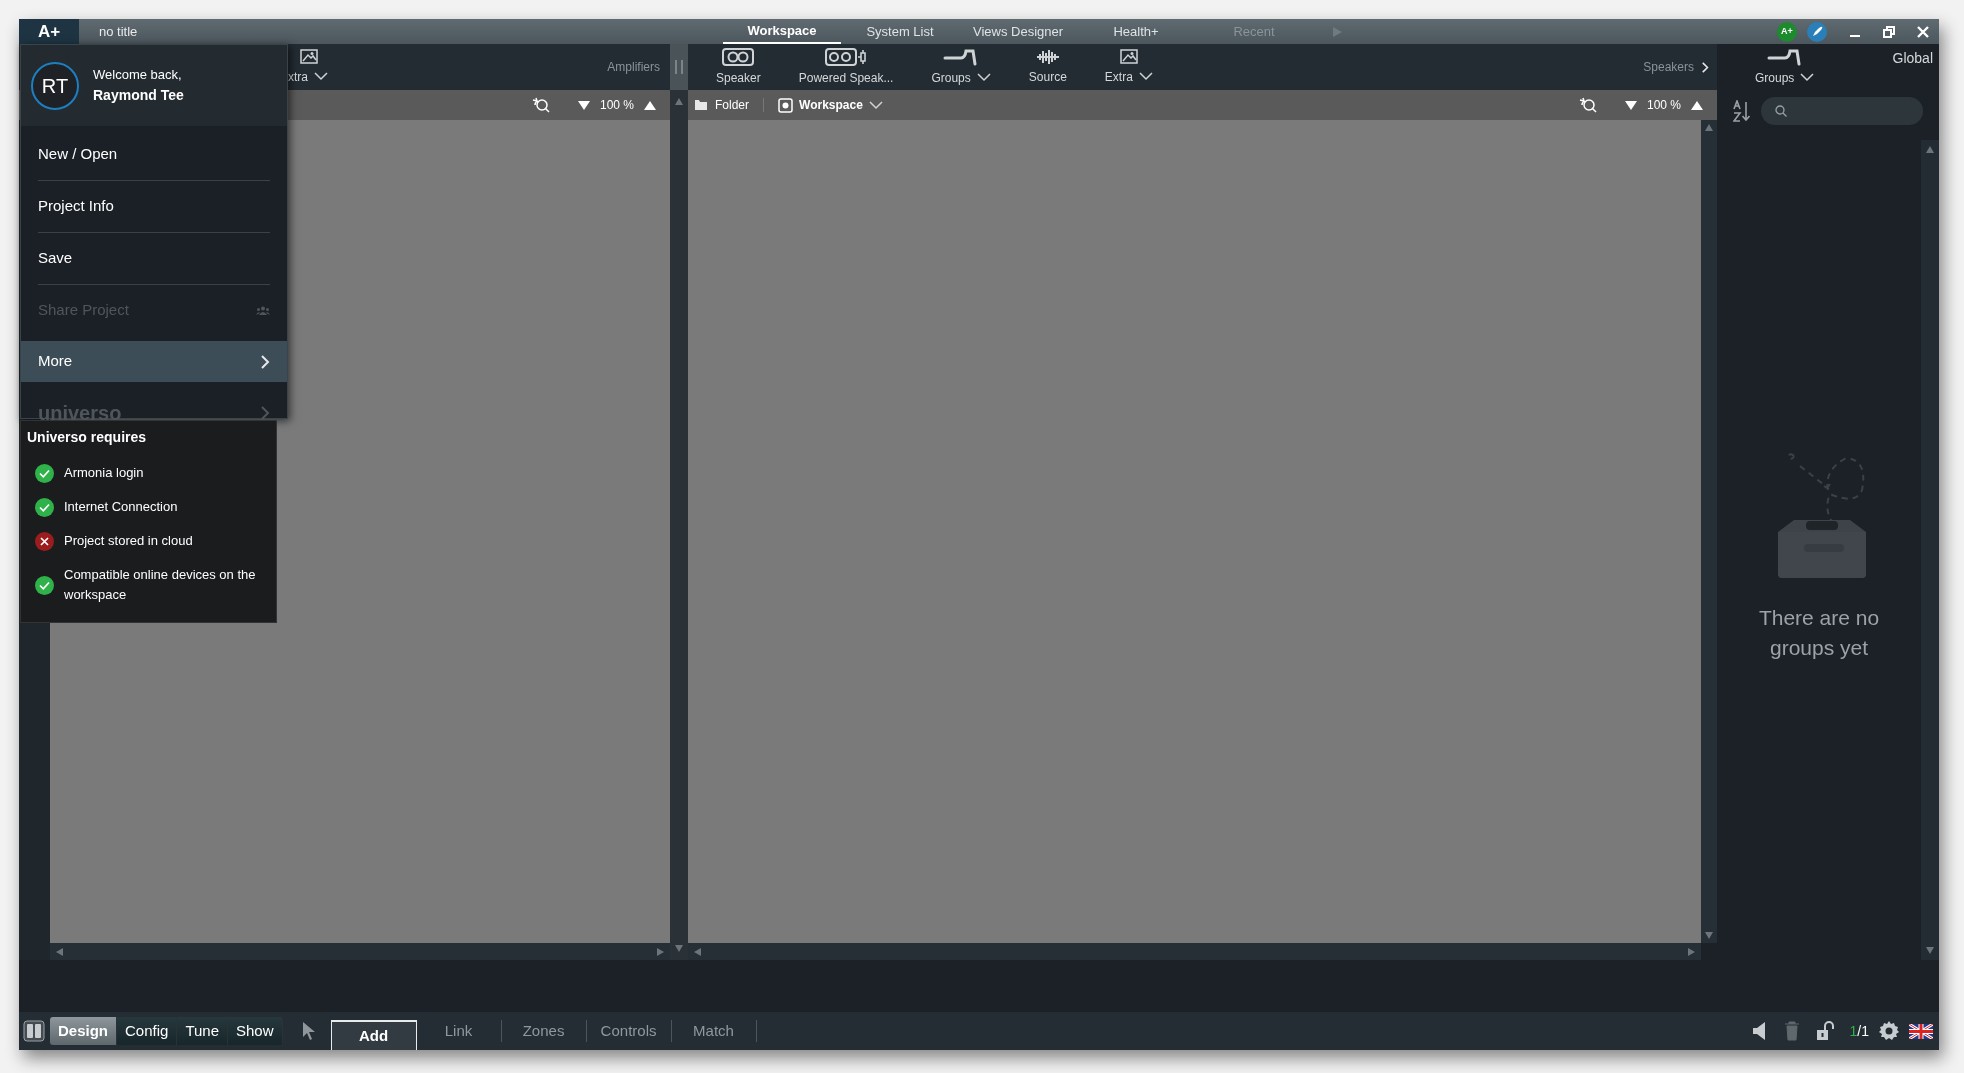 Image resolution: width=1964 pixels, height=1073 pixels. What do you see at coordinates (87, 437) in the screenshot?
I see `popup-title: Universo requires` at bounding box center [87, 437].